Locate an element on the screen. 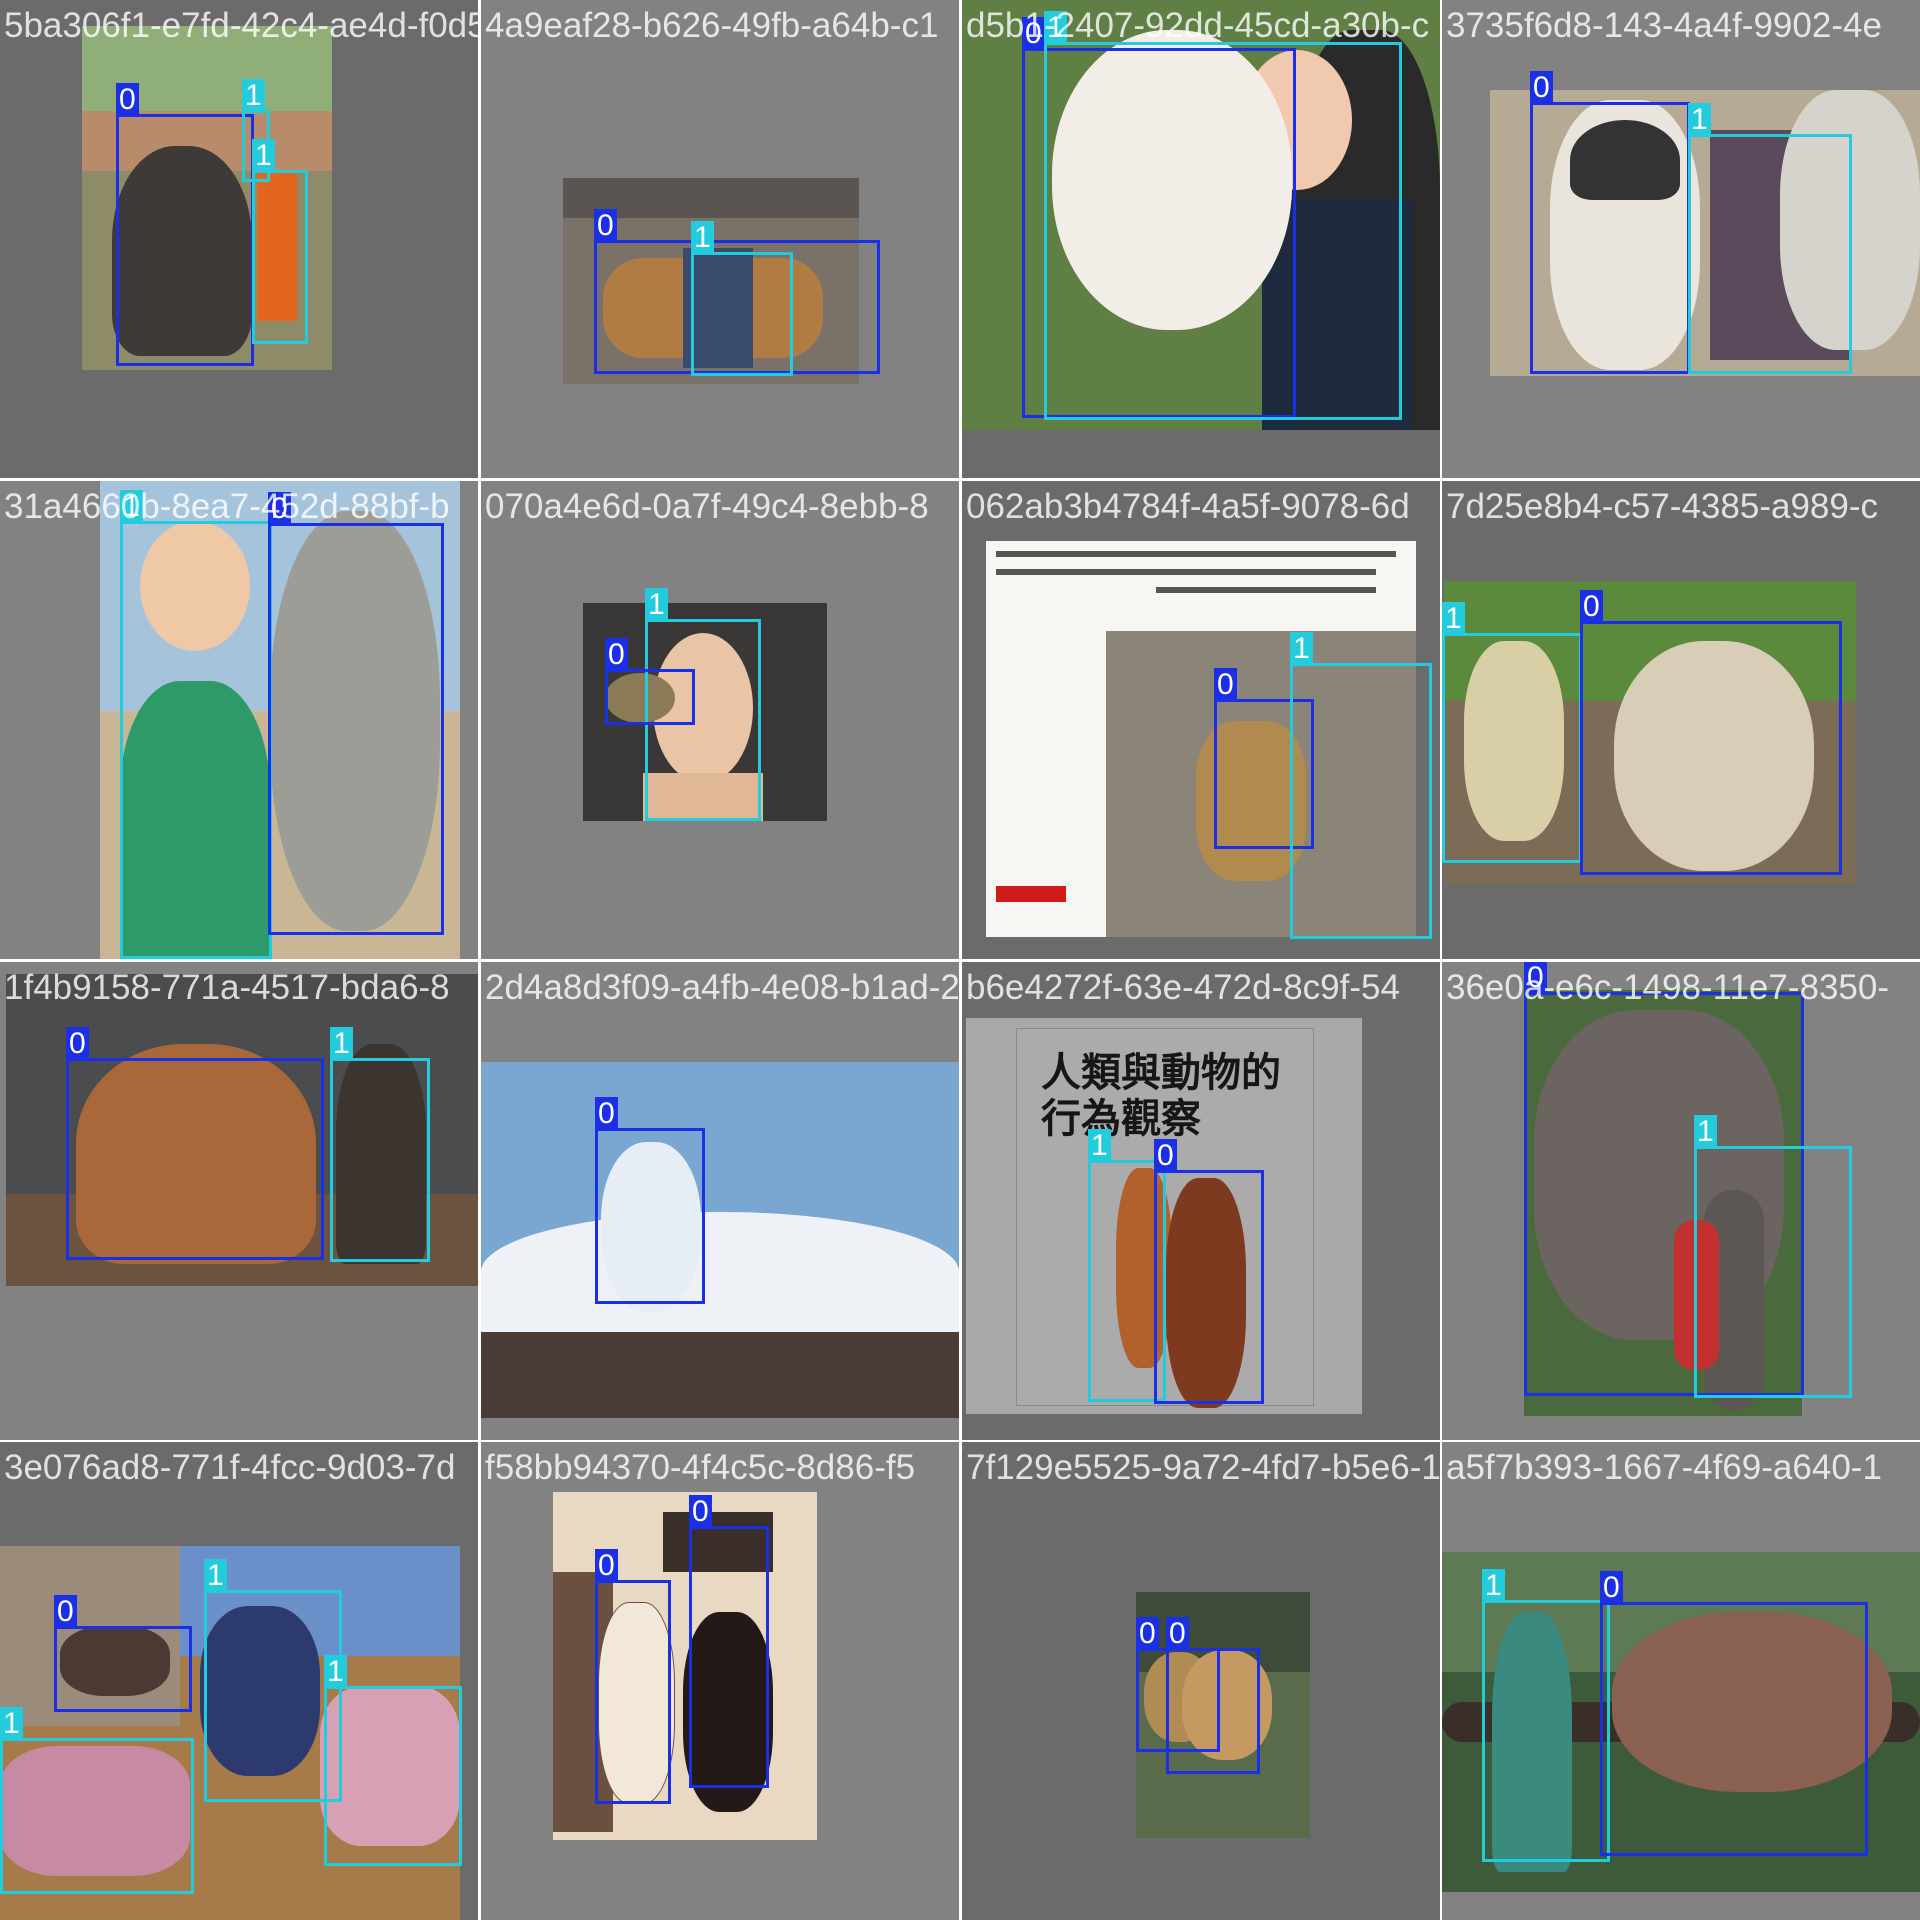 This screenshot has width=1920, height=1920. tile: 0 1 4a9eaf28-b626-49fb-a64b-c1 is located at coordinates (720, 239).